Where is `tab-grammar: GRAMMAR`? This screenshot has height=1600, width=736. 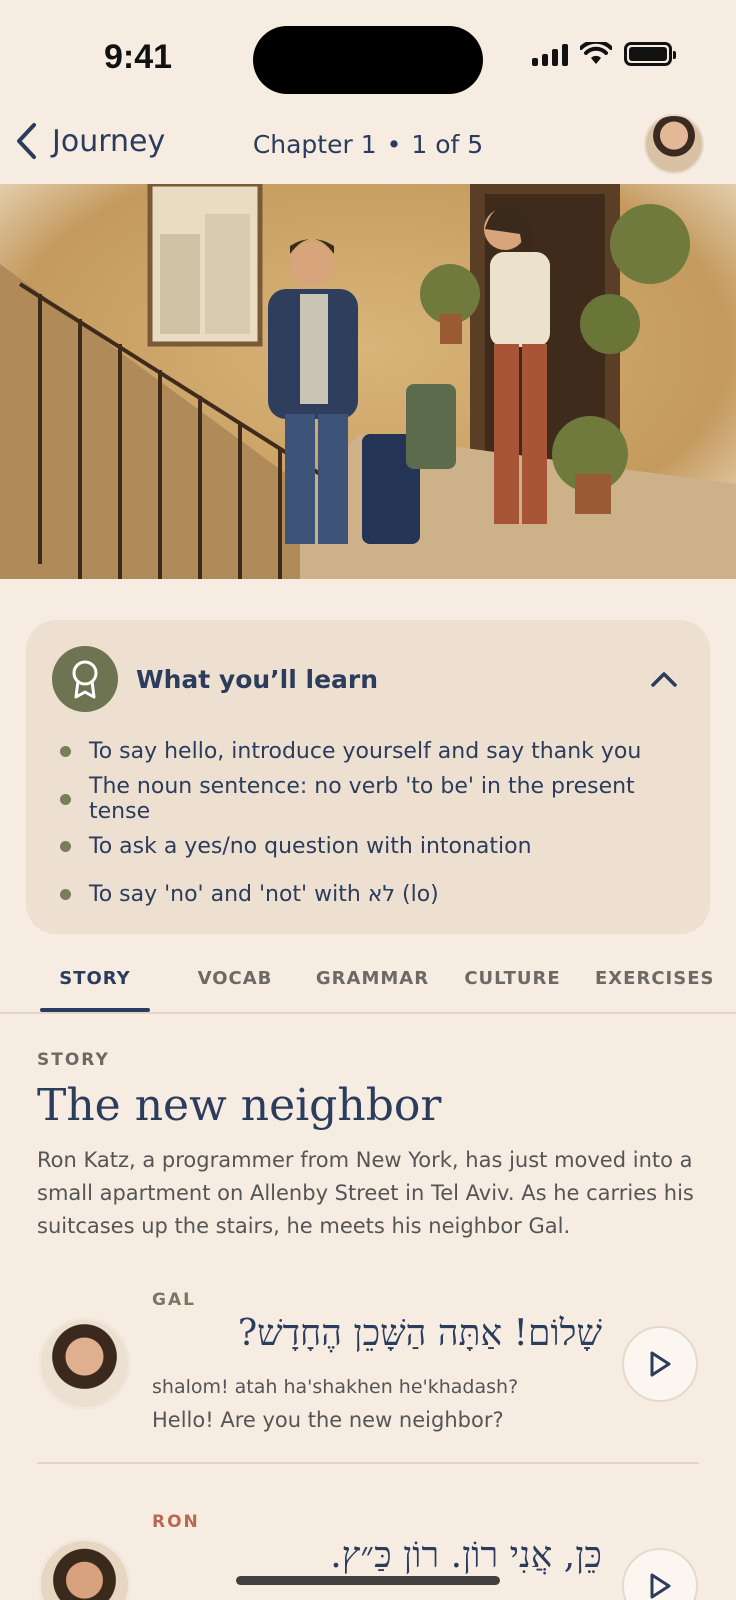 tab-grammar: GRAMMAR is located at coordinates (372, 978).